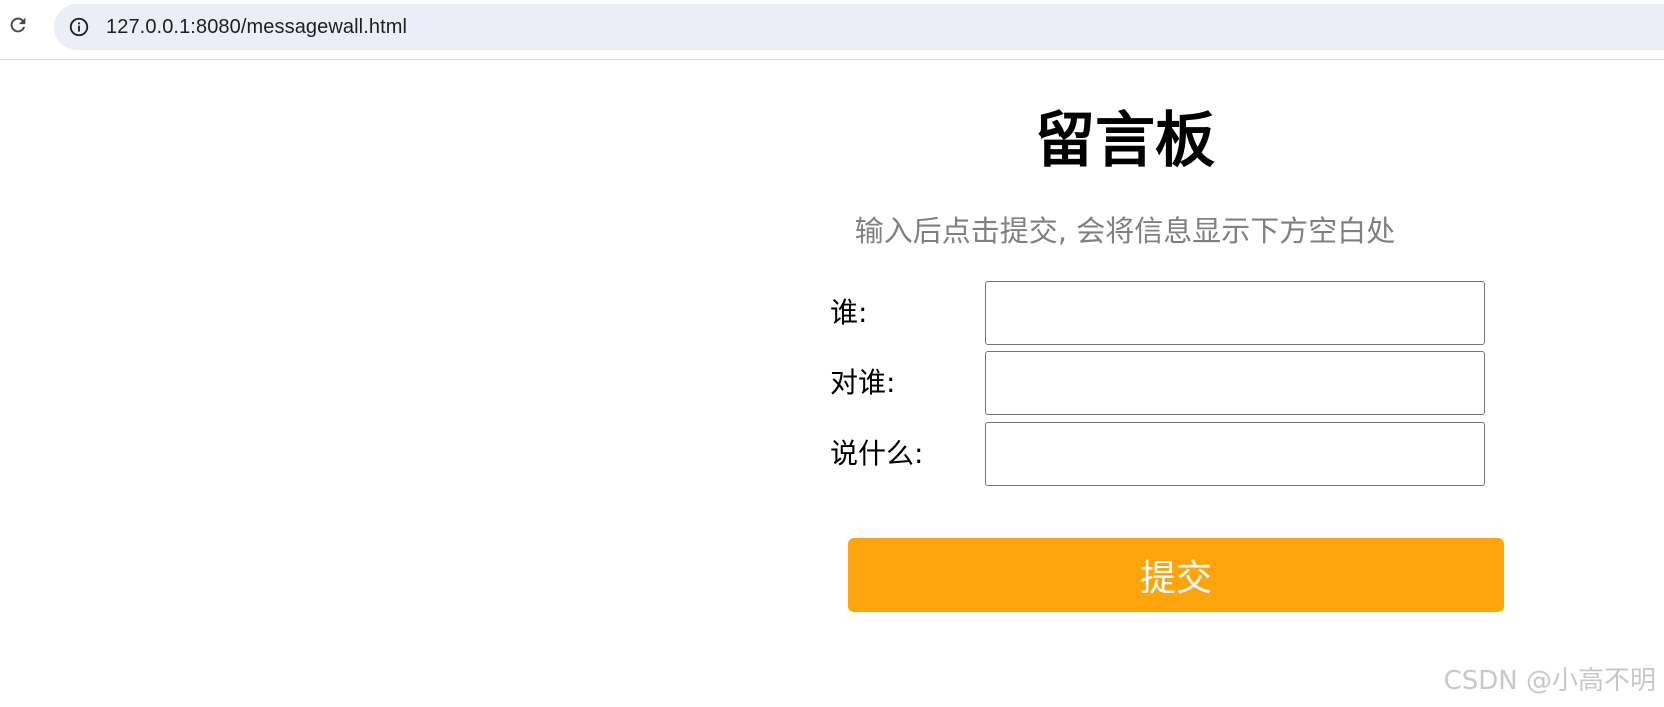 The image size is (1664, 707). What do you see at coordinates (859, 27) in the screenshot?
I see `address-bar: 127.0.0.1:8080/messagewall.html` at bounding box center [859, 27].